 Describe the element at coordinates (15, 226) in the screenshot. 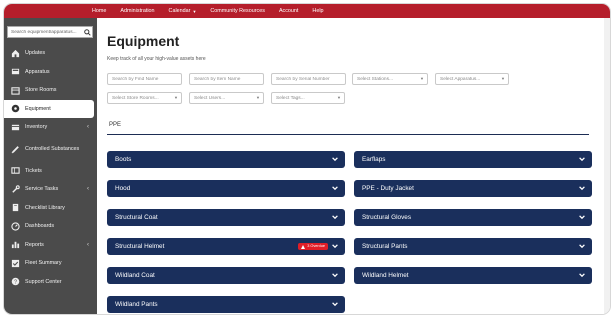

I see `dashboard-icon` at that location.